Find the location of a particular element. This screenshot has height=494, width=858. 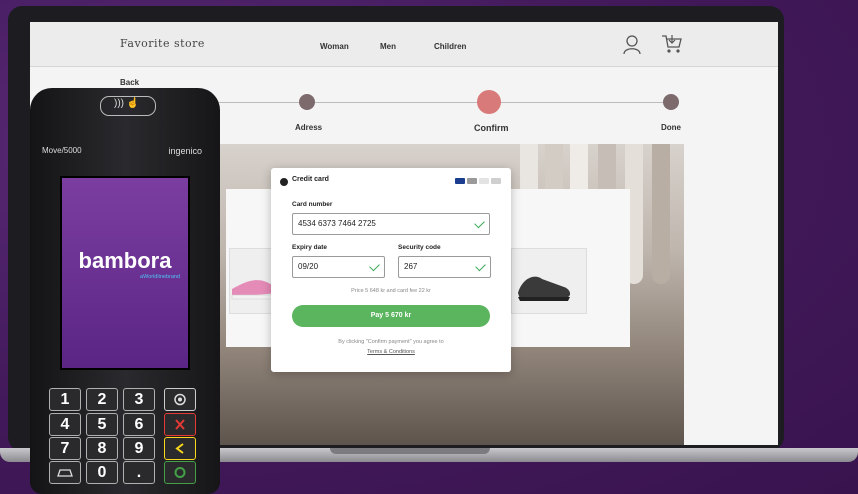

keypad-key-7: 7 is located at coordinates (65, 448).